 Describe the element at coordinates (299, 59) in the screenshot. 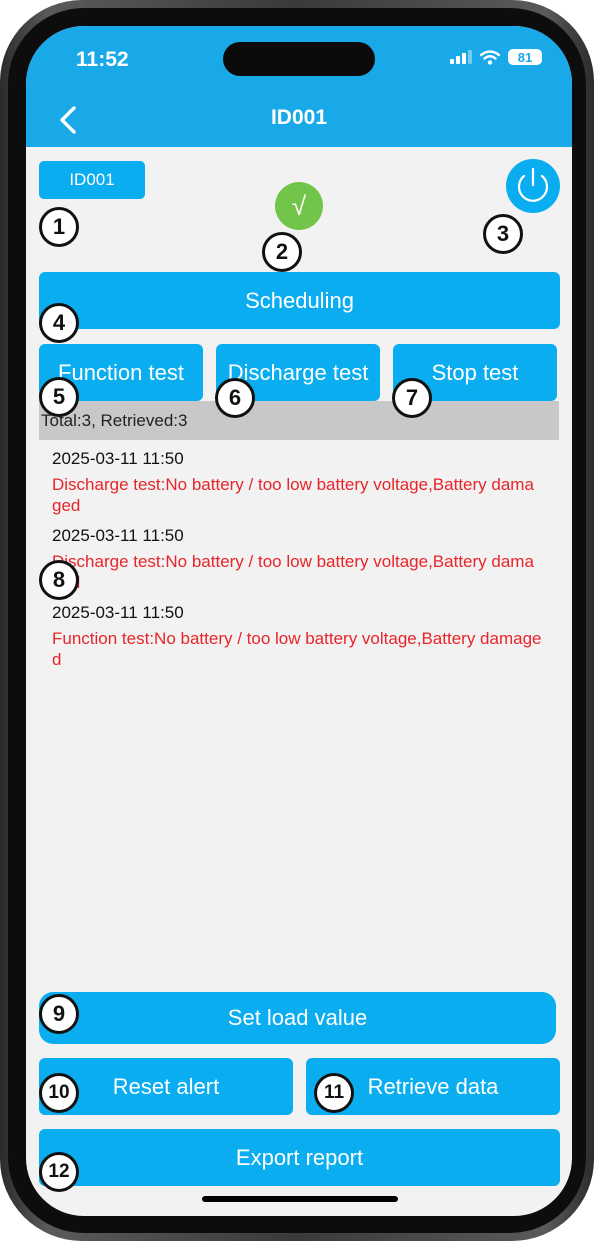

I see `dynamic-island` at that location.